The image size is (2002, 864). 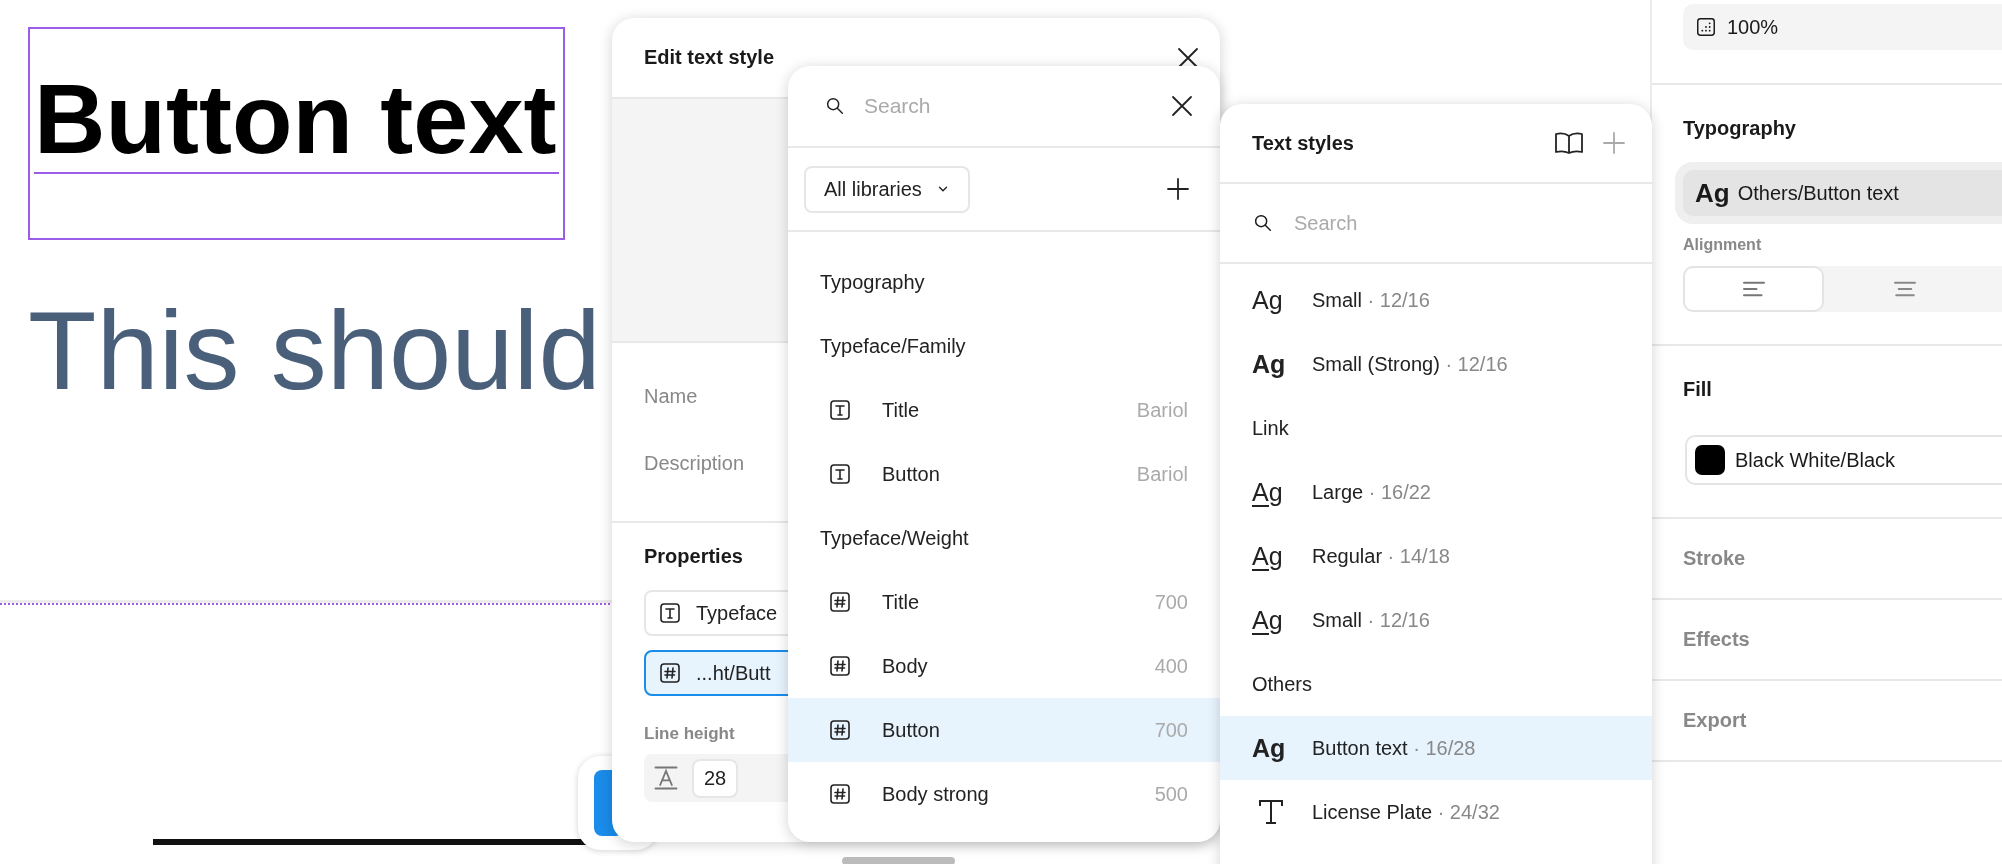 I want to click on section-title: Typography, so click(x=1739, y=128).